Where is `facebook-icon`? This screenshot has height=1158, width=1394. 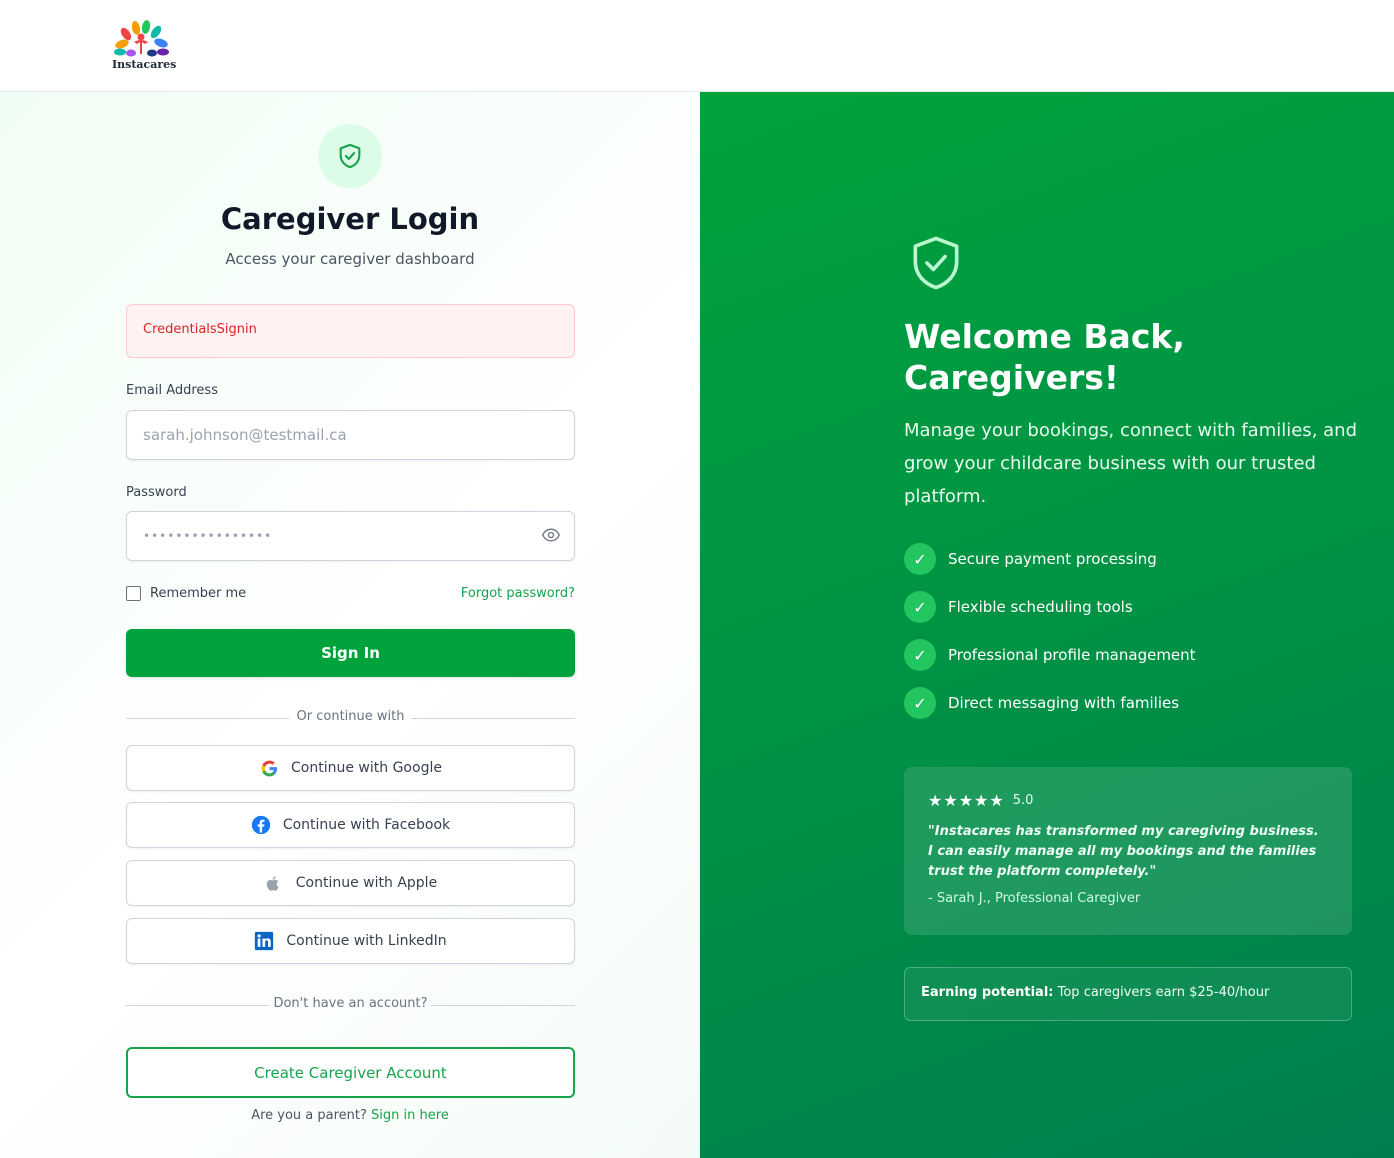
facebook-icon is located at coordinates (261, 825).